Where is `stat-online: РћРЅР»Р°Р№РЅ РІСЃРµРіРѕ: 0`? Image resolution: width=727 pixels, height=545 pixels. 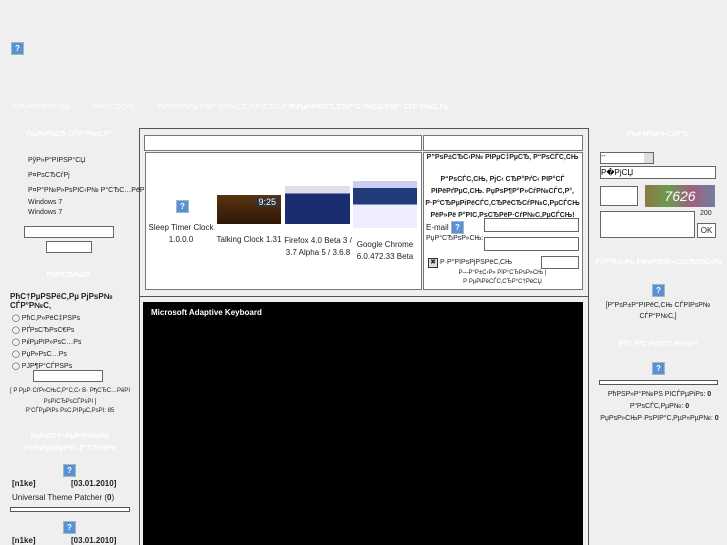
stat-online: РћРЅР»Р°Р№РЅ РІСЃРµРіРѕ: 0 is located at coordinates (659, 394).